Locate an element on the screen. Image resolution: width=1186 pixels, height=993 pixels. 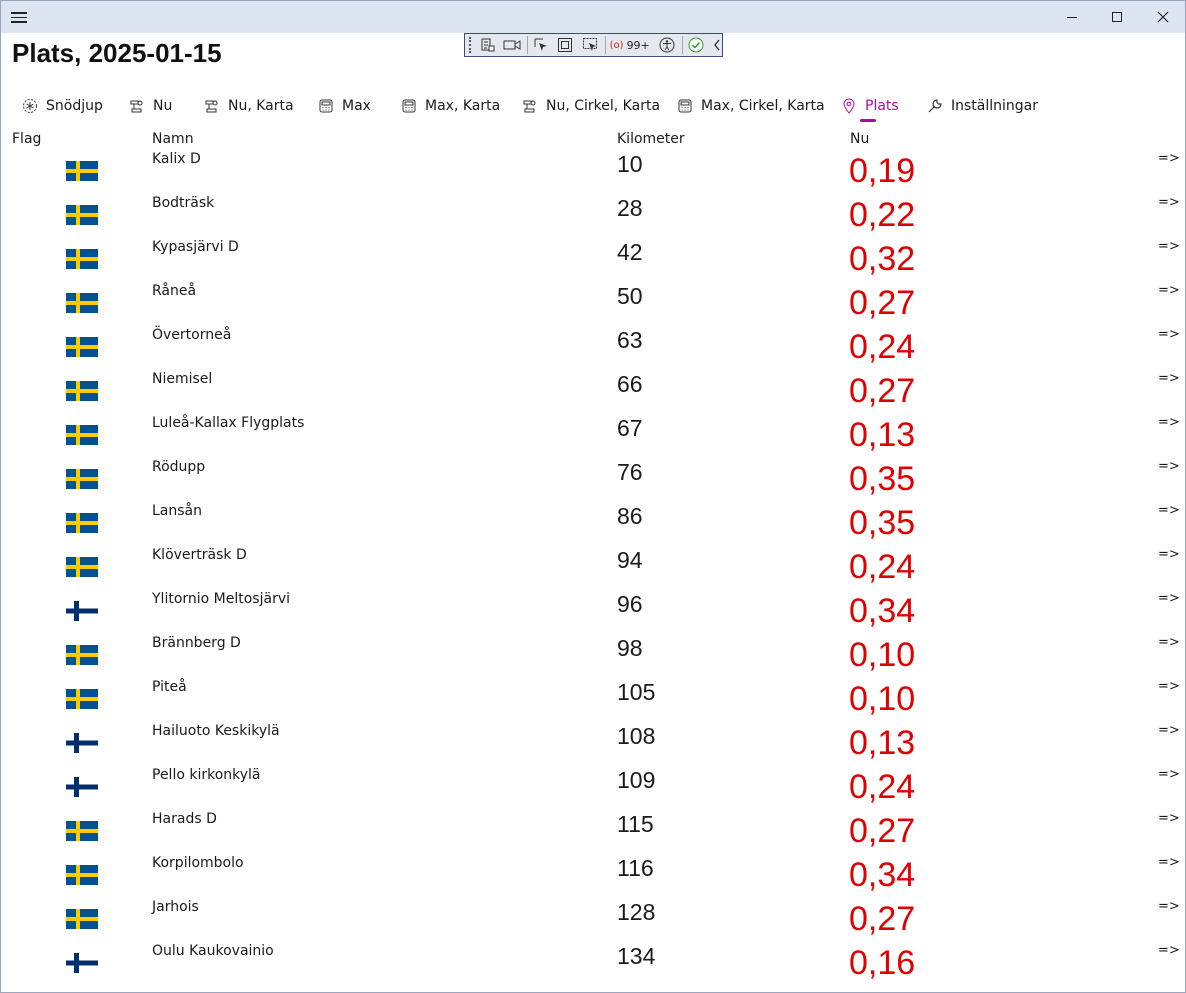
table-row: Jarhois 128 0,27 => is located at coordinates (593, 919).